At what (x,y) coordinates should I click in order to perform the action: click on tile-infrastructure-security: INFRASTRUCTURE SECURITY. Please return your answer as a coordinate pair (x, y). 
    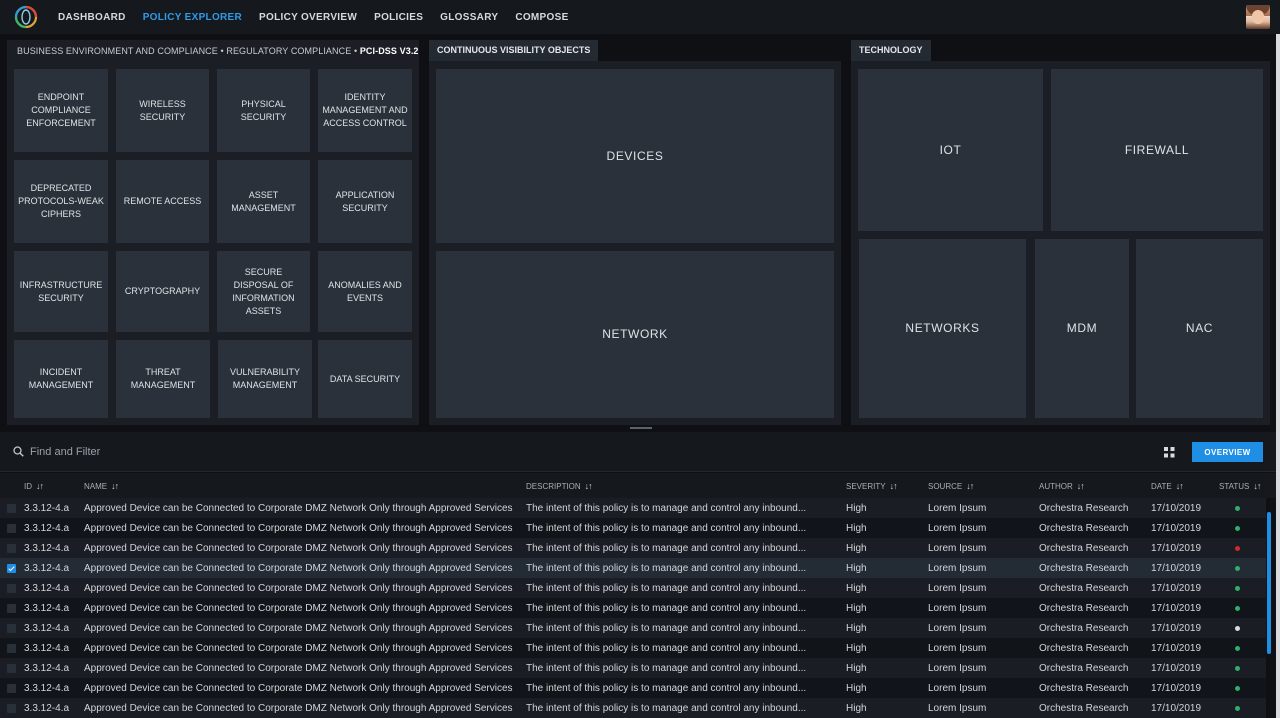
    Looking at the image, I should click on (61, 291).